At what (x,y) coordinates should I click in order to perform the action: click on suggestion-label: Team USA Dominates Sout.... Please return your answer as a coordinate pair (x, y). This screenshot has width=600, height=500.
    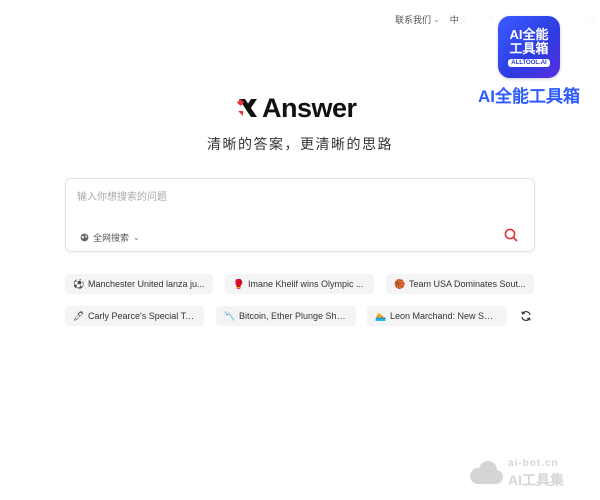
    Looking at the image, I should click on (467, 284).